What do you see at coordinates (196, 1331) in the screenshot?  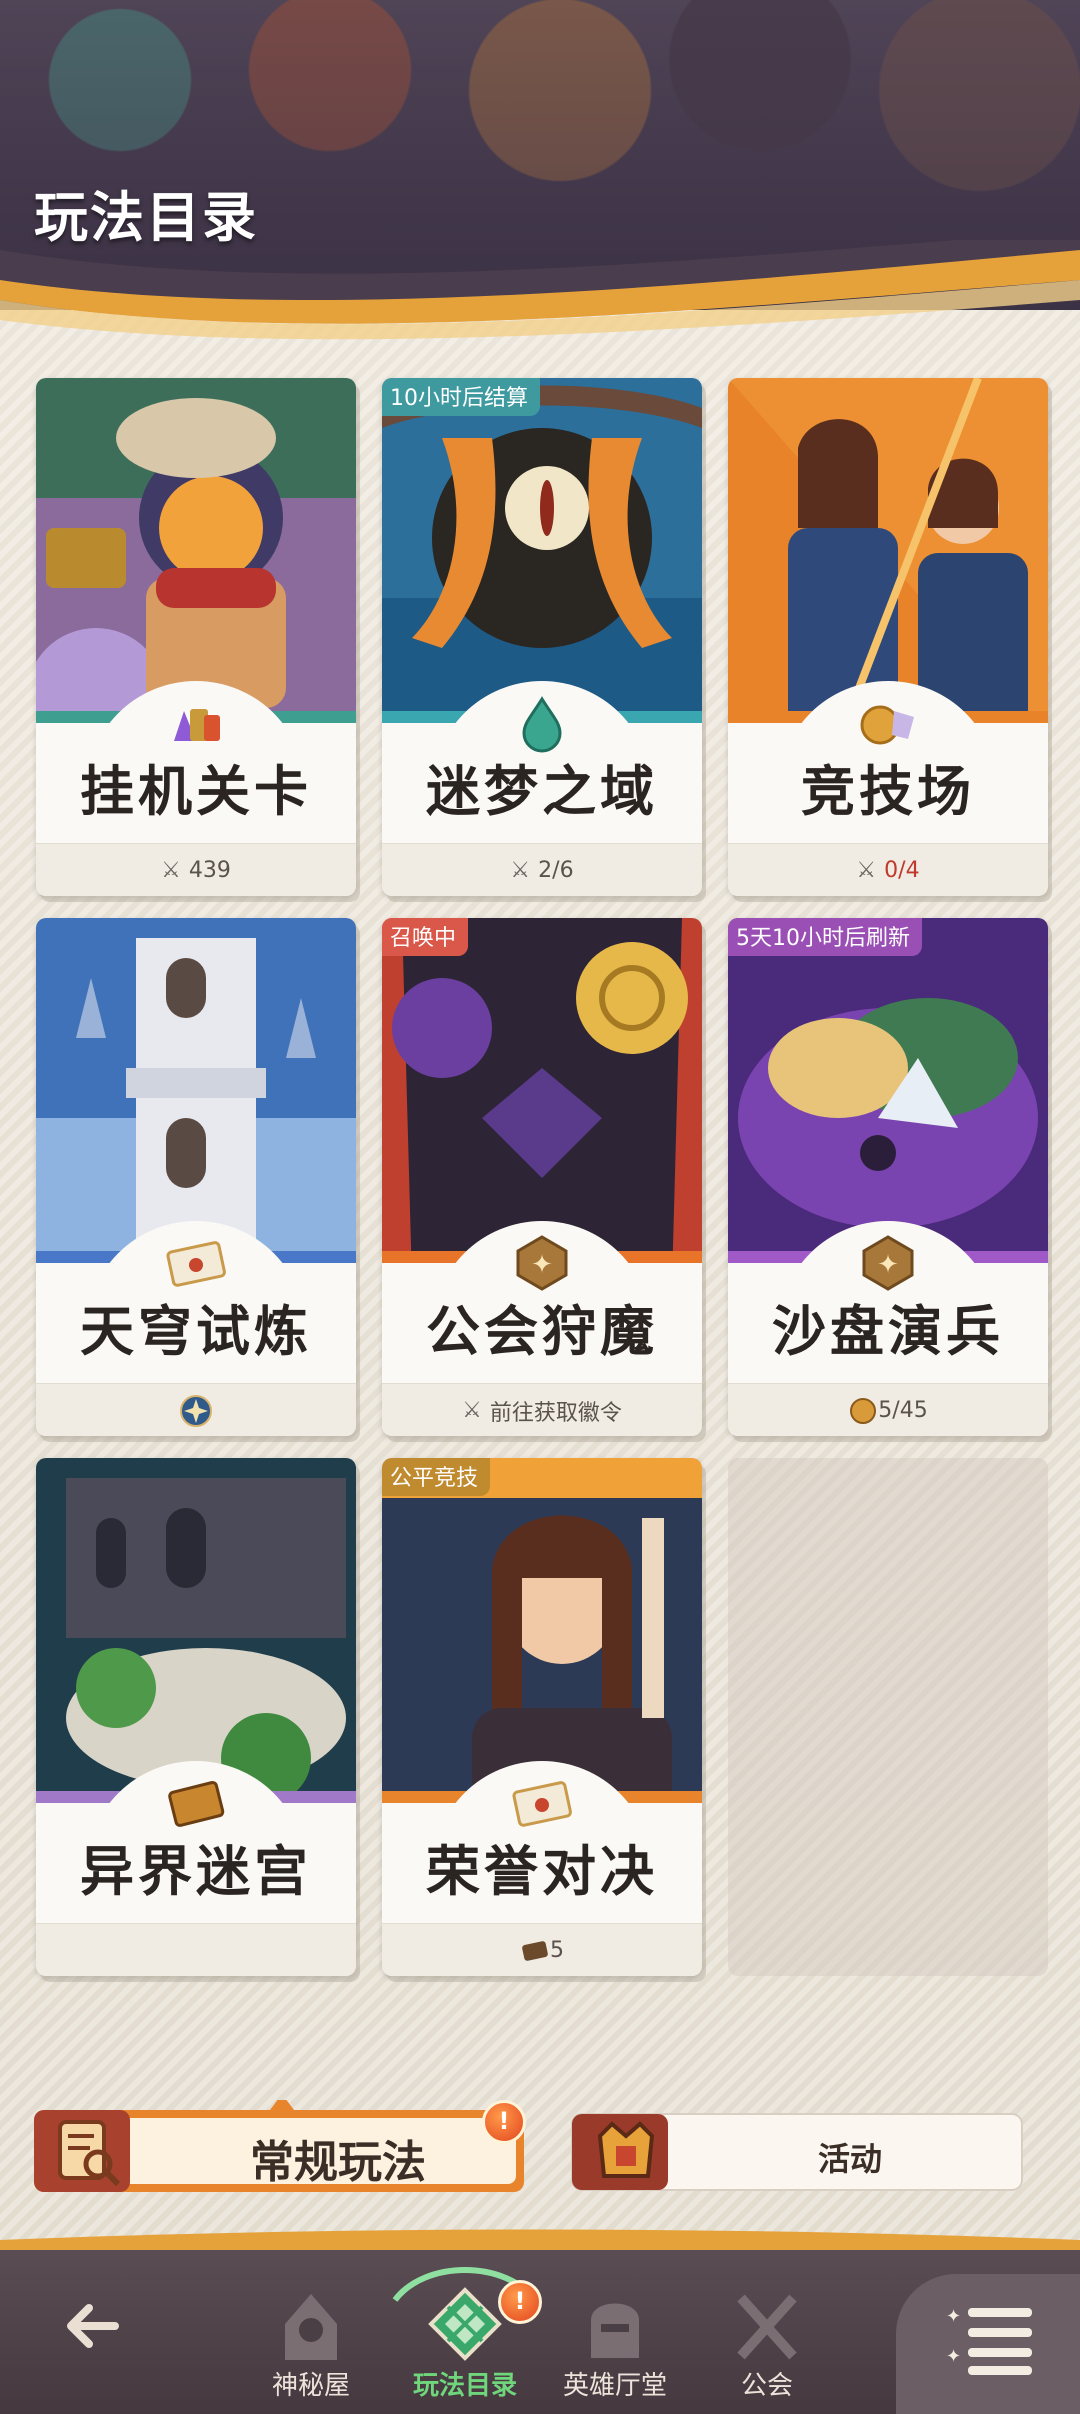 I see `card-title: 天穹试炼` at bounding box center [196, 1331].